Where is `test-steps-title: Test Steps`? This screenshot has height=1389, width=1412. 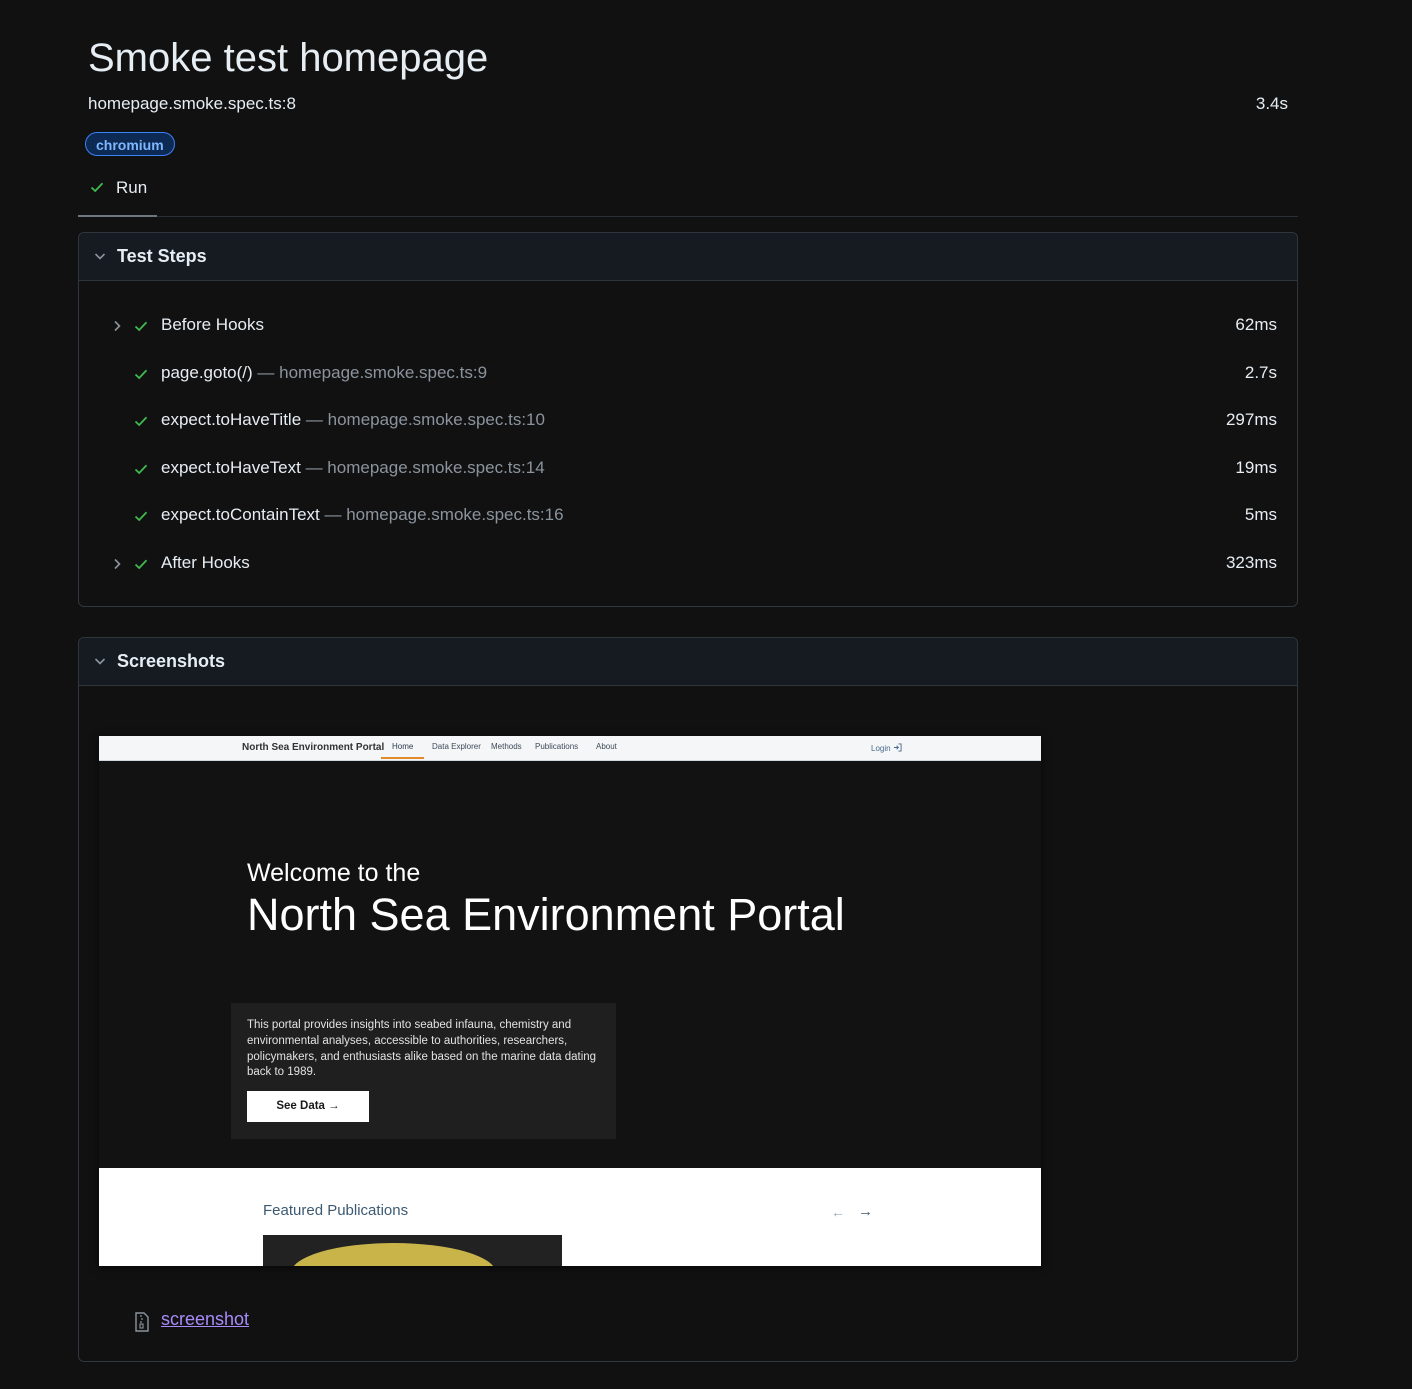
test-steps-title: Test Steps is located at coordinates (162, 256).